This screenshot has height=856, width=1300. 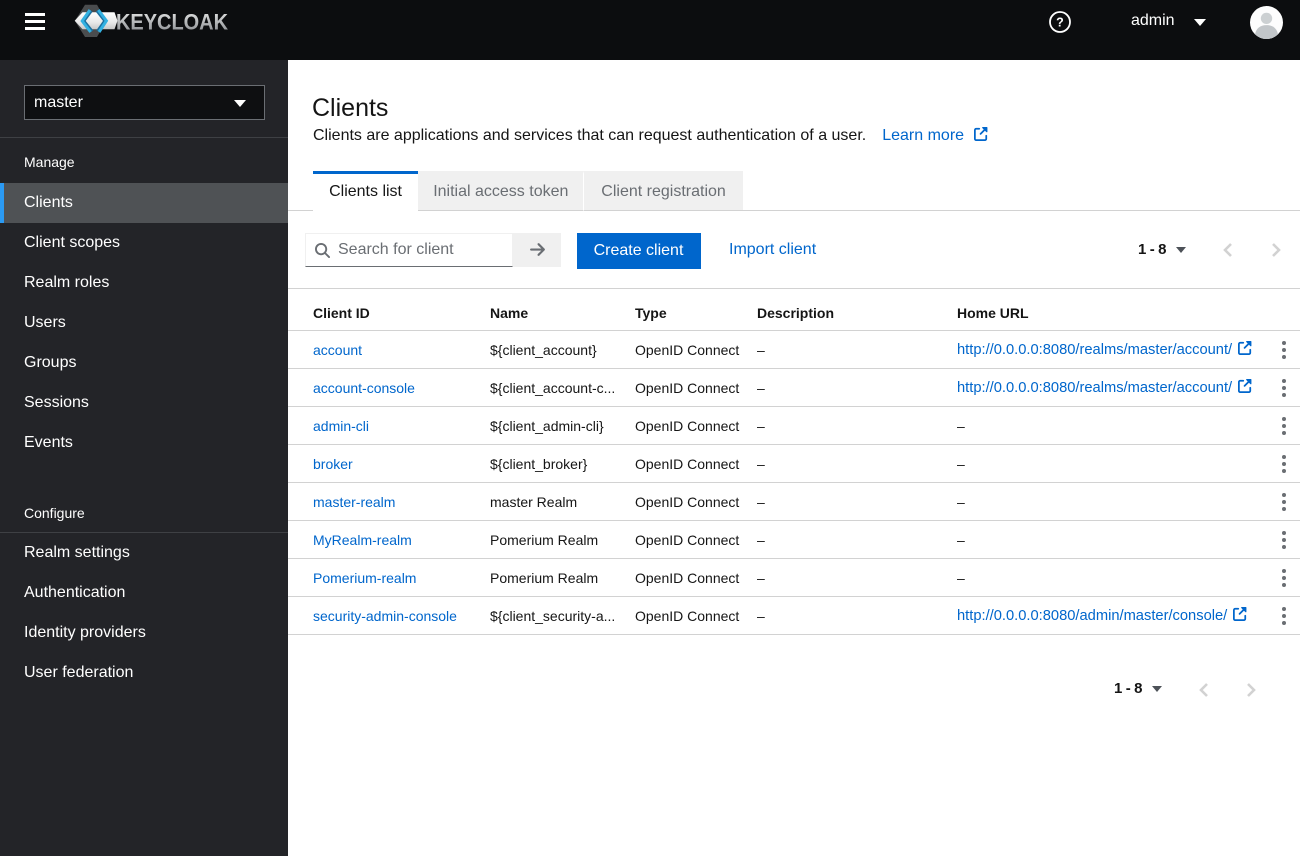 I want to click on svg-text: KEYCLOAK, so click(x=172, y=22).